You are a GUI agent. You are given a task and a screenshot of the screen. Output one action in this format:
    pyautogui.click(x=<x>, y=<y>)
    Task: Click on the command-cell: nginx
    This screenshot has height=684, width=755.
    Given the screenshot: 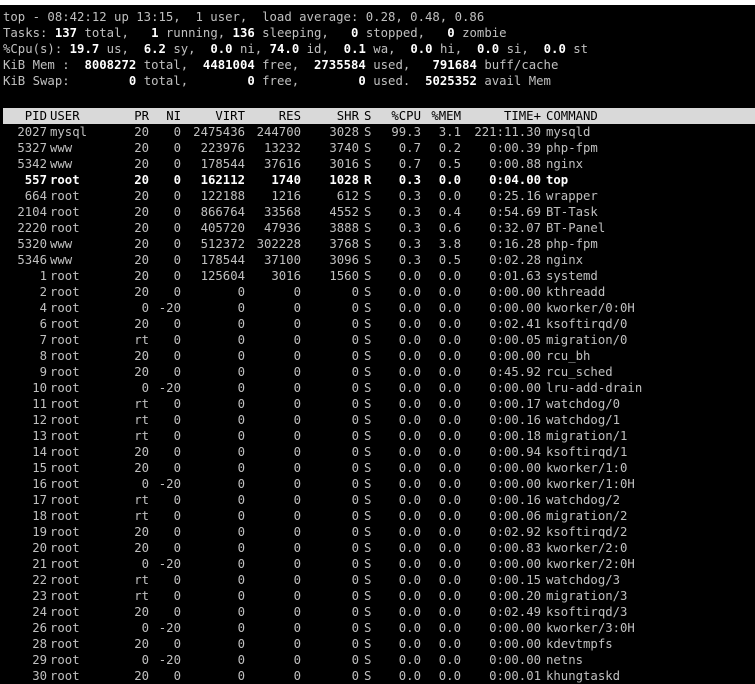 What is the action you would take?
    pyautogui.click(x=565, y=164)
    